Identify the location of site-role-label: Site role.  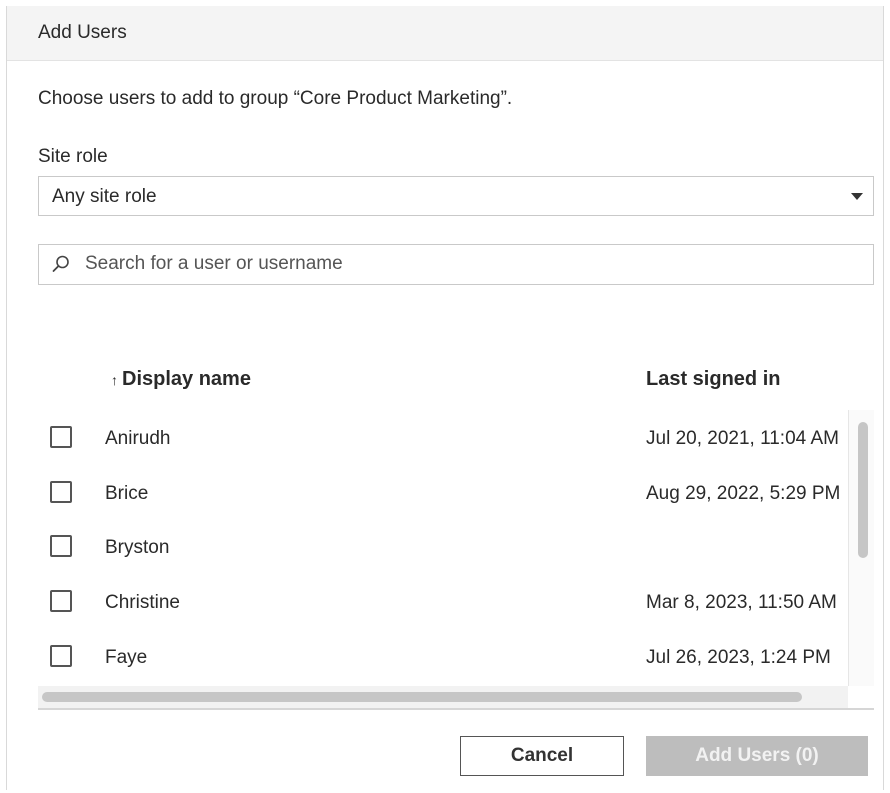
(73, 156).